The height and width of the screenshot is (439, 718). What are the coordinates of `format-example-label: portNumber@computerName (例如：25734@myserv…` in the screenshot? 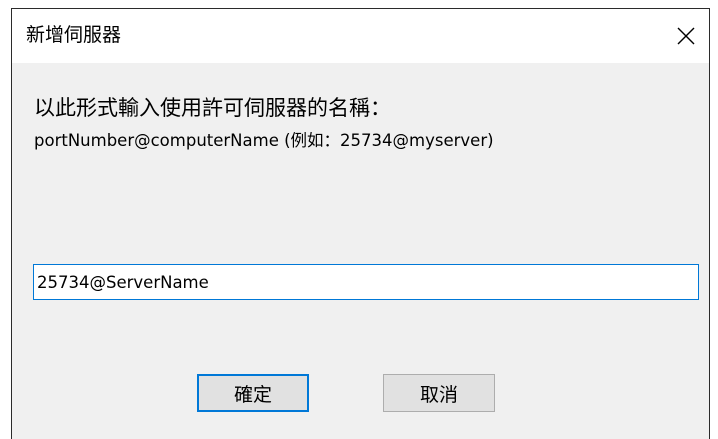 It's located at (264, 140).